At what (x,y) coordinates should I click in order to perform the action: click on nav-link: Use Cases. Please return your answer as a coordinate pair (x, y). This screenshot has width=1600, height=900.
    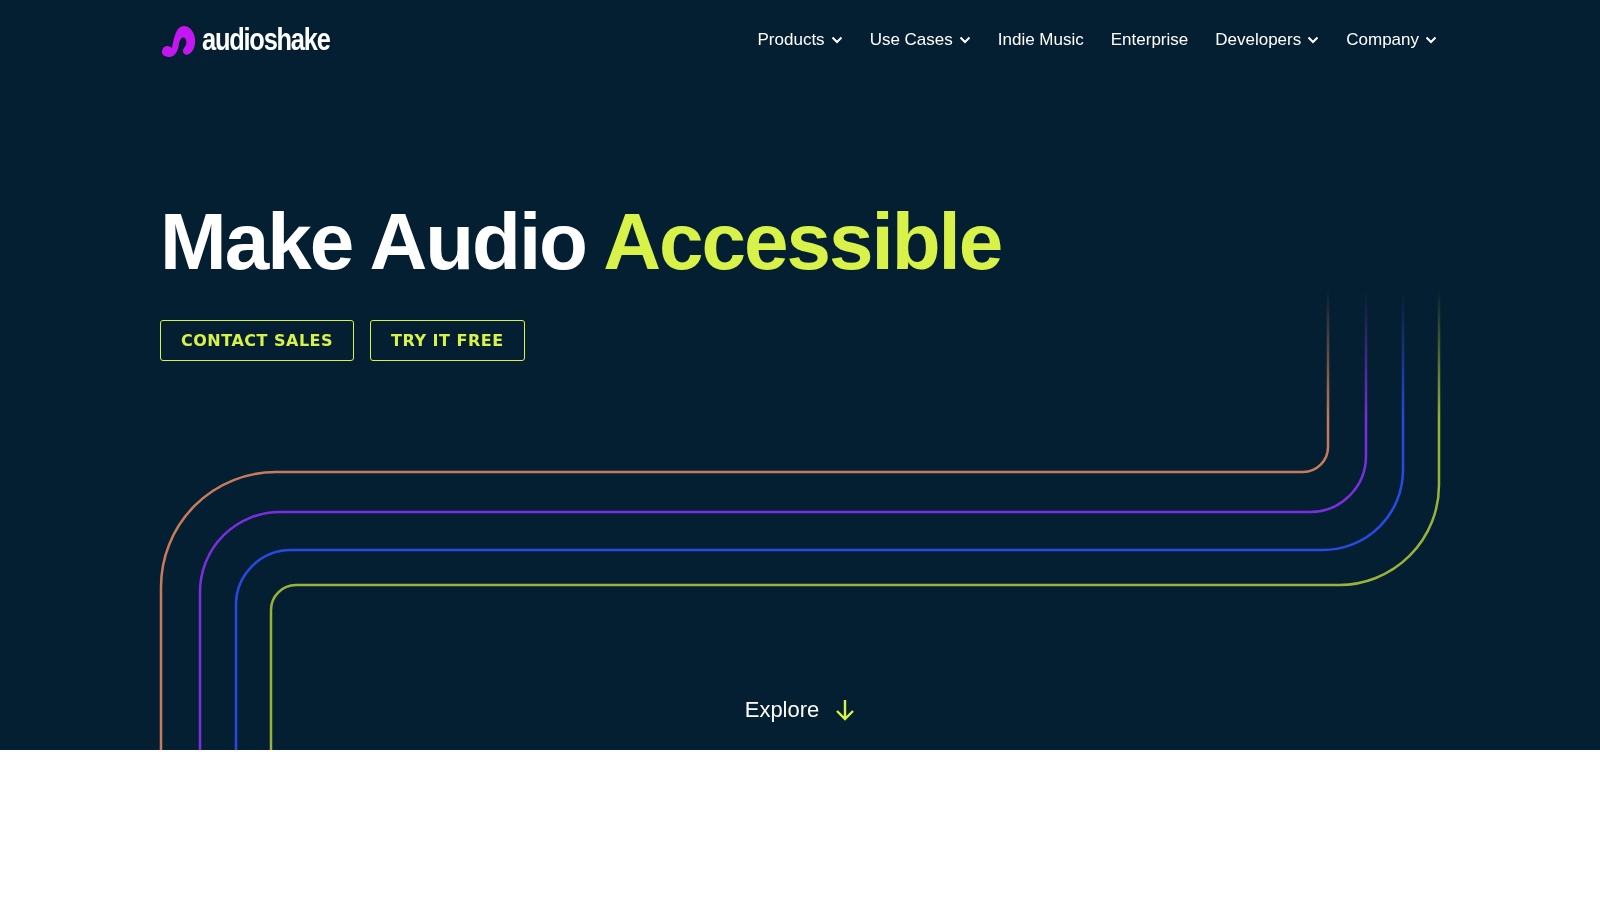
    Looking at the image, I should click on (920, 40).